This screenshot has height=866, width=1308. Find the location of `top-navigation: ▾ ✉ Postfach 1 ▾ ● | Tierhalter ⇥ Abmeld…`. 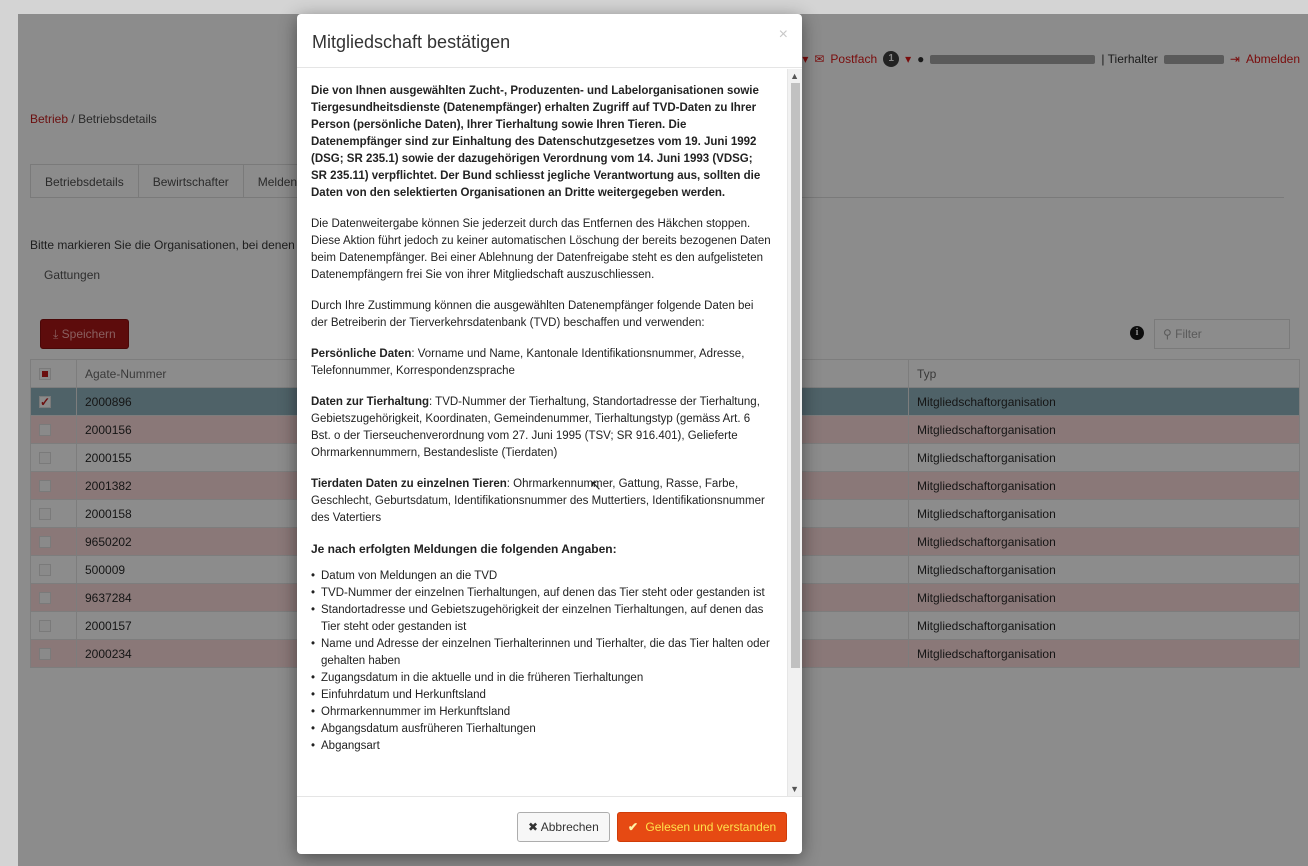

top-navigation: ▾ ✉ Postfach 1 ▾ ● | Tierhalter ⇥ Abmeld… is located at coordinates (1051, 59).